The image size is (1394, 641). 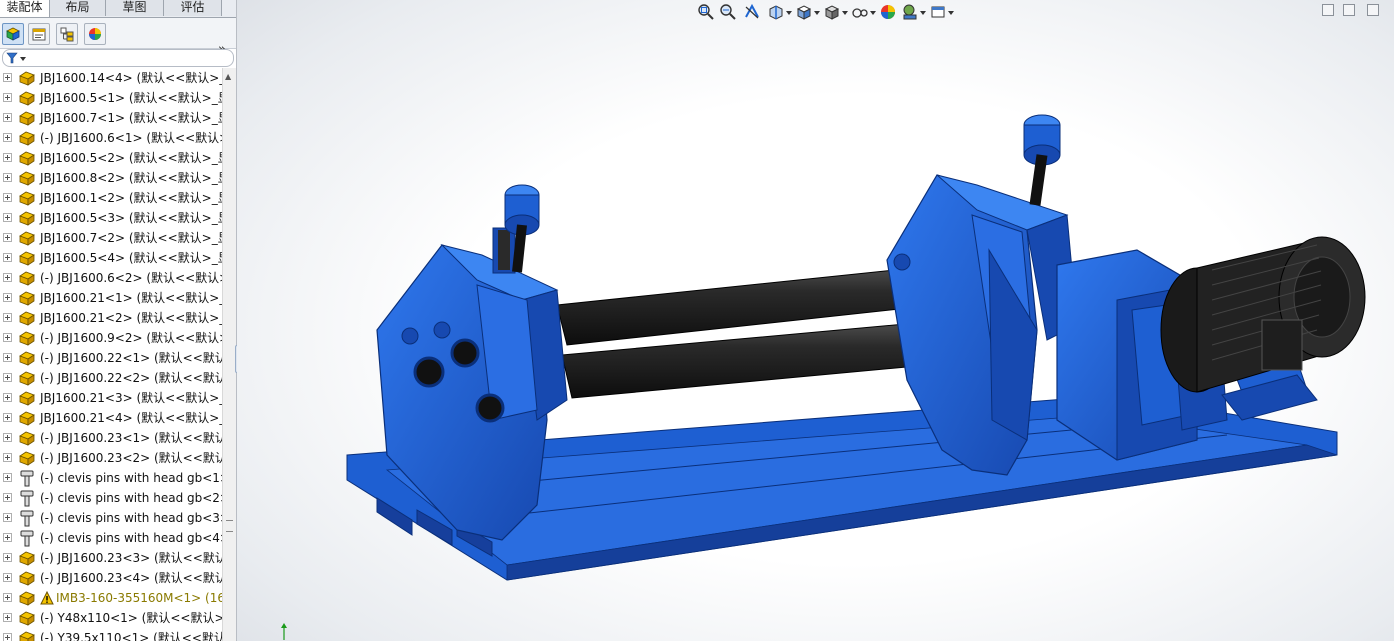 I want to click on tree-item: JBJ1600.21<4> (默认<<默认>_5, so click(x=111, y=418).